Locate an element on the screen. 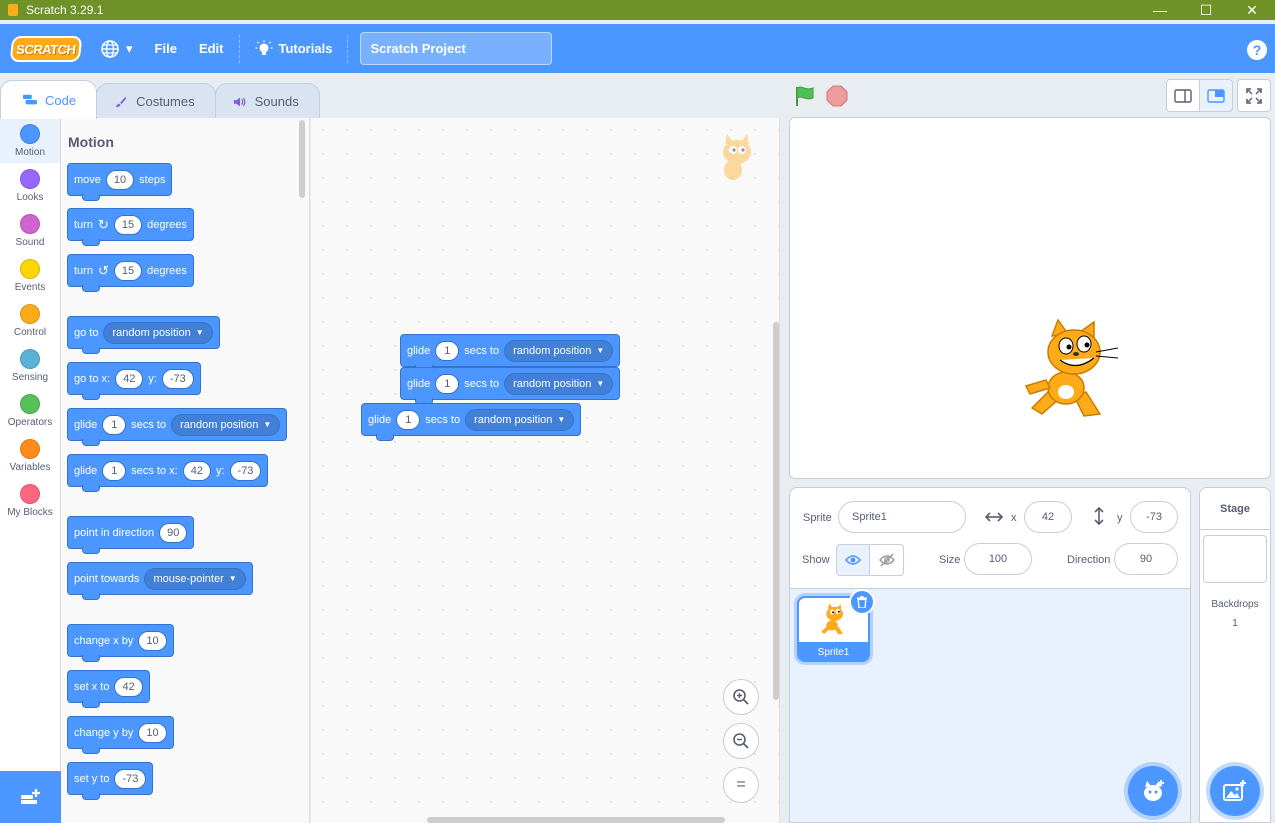 This screenshot has height=823, width=1275. block-dropdown: mouse-pointer ▼ is located at coordinates (195, 578).